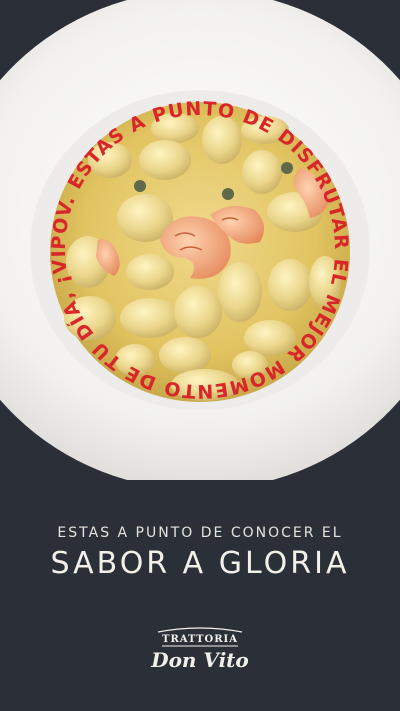 This screenshot has height=711, width=400. What do you see at coordinates (200, 533) in the screenshot?
I see `kicker-text: ESTAS A PUNTO DE CONOCER EL` at bounding box center [200, 533].